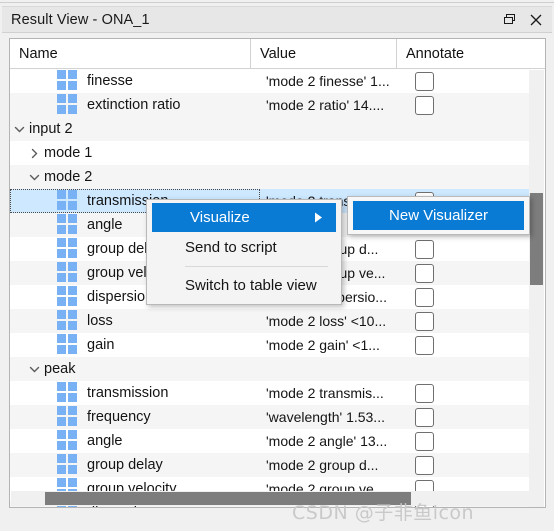 Image resolution: width=554 pixels, height=531 pixels. Describe the element at coordinates (135, 393) in the screenshot. I see `row-name-cell: transmission` at that location.